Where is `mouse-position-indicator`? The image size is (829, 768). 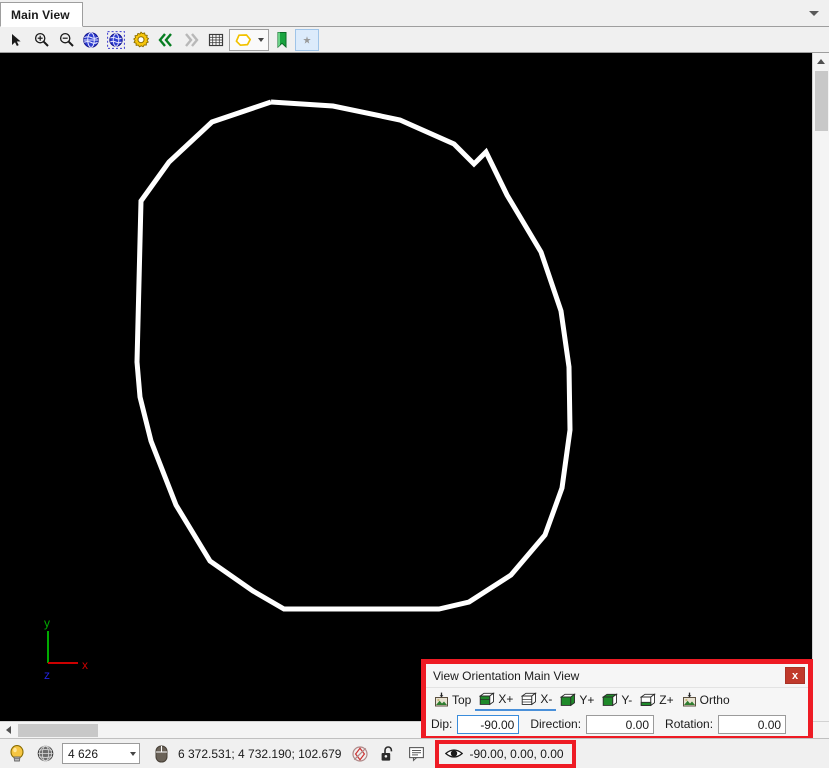 mouse-position-indicator is located at coordinates (161, 754).